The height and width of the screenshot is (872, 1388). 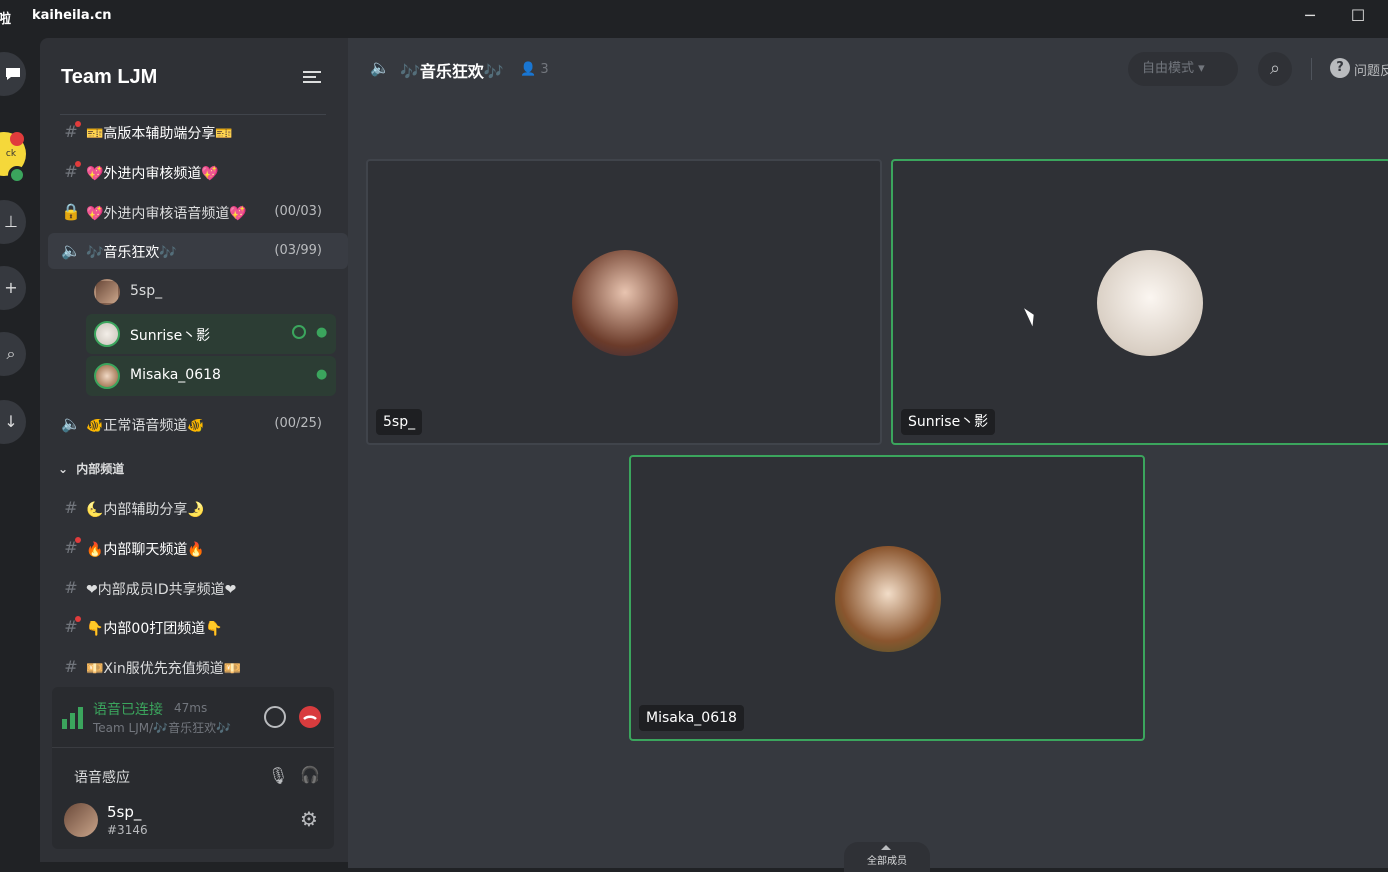 What do you see at coordinates (194, 77) in the screenshot?
I see `server-header: Team LJM` at bounding box center [194, 77].